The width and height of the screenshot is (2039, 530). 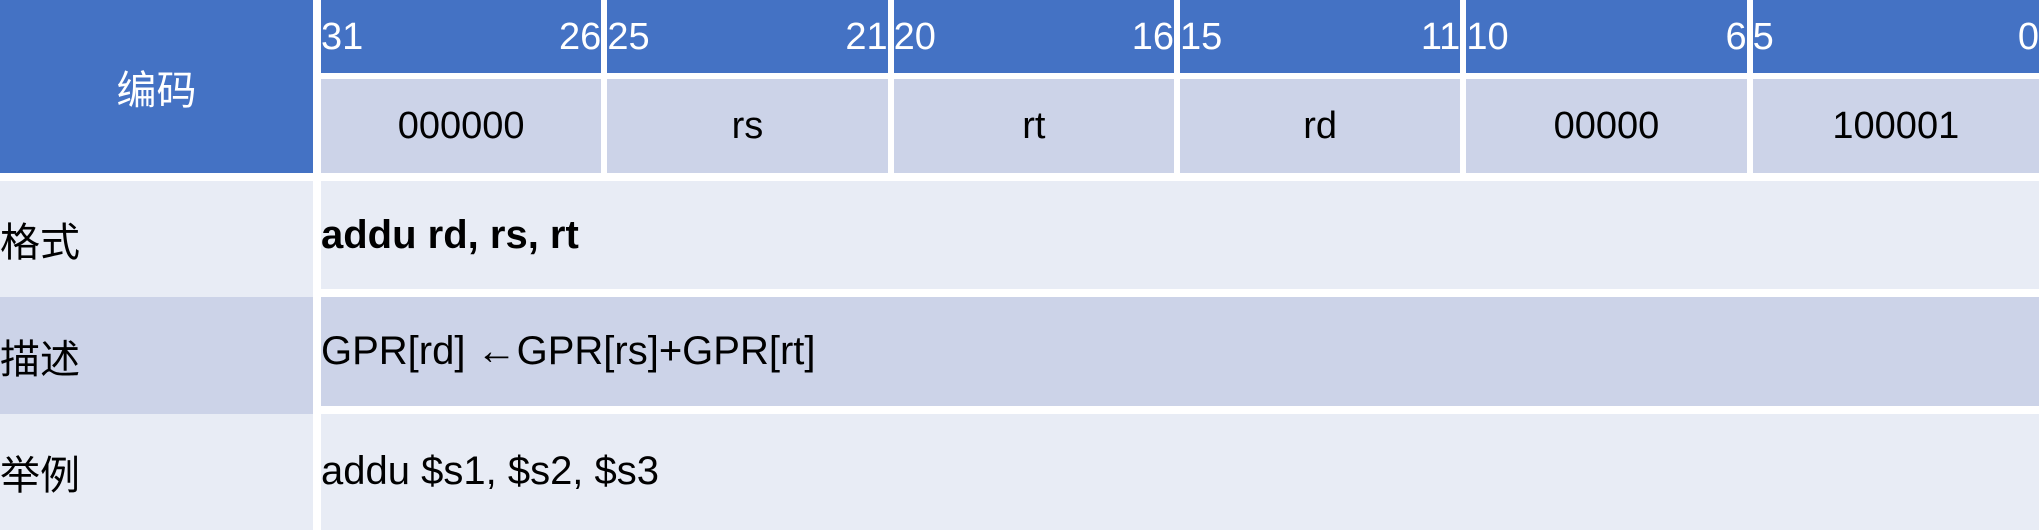 I want to click on field-value-rd: rd, so click(x=1323, y=130).